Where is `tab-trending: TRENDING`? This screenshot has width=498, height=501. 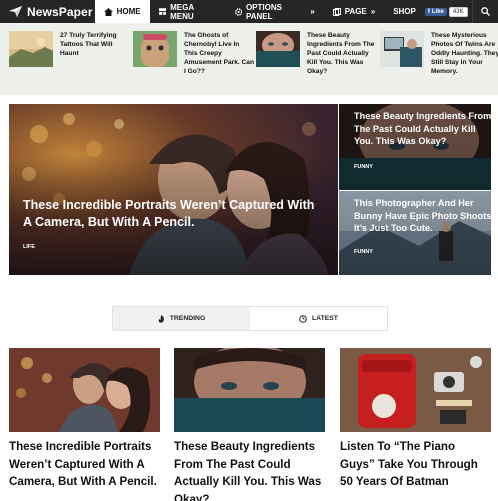
tab-trending: TRENDING is located at coordinates (181, 318).